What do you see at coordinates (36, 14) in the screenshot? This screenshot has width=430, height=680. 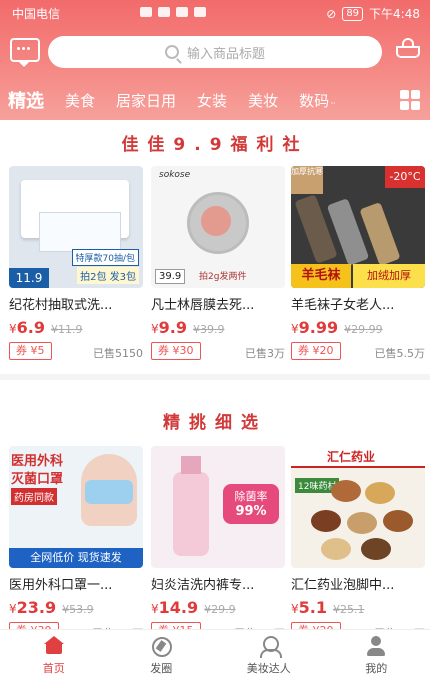 I see `carrier-label: 中国电信` at bounding box center [36, 14].